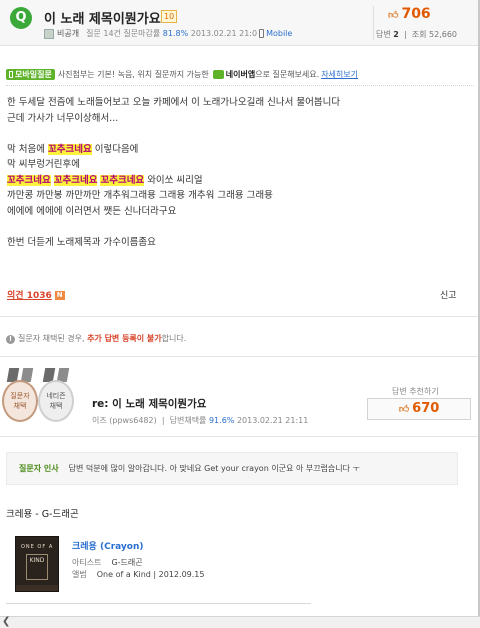  I want to click on thanks-label: 질문자 인사, so click(39, 468).